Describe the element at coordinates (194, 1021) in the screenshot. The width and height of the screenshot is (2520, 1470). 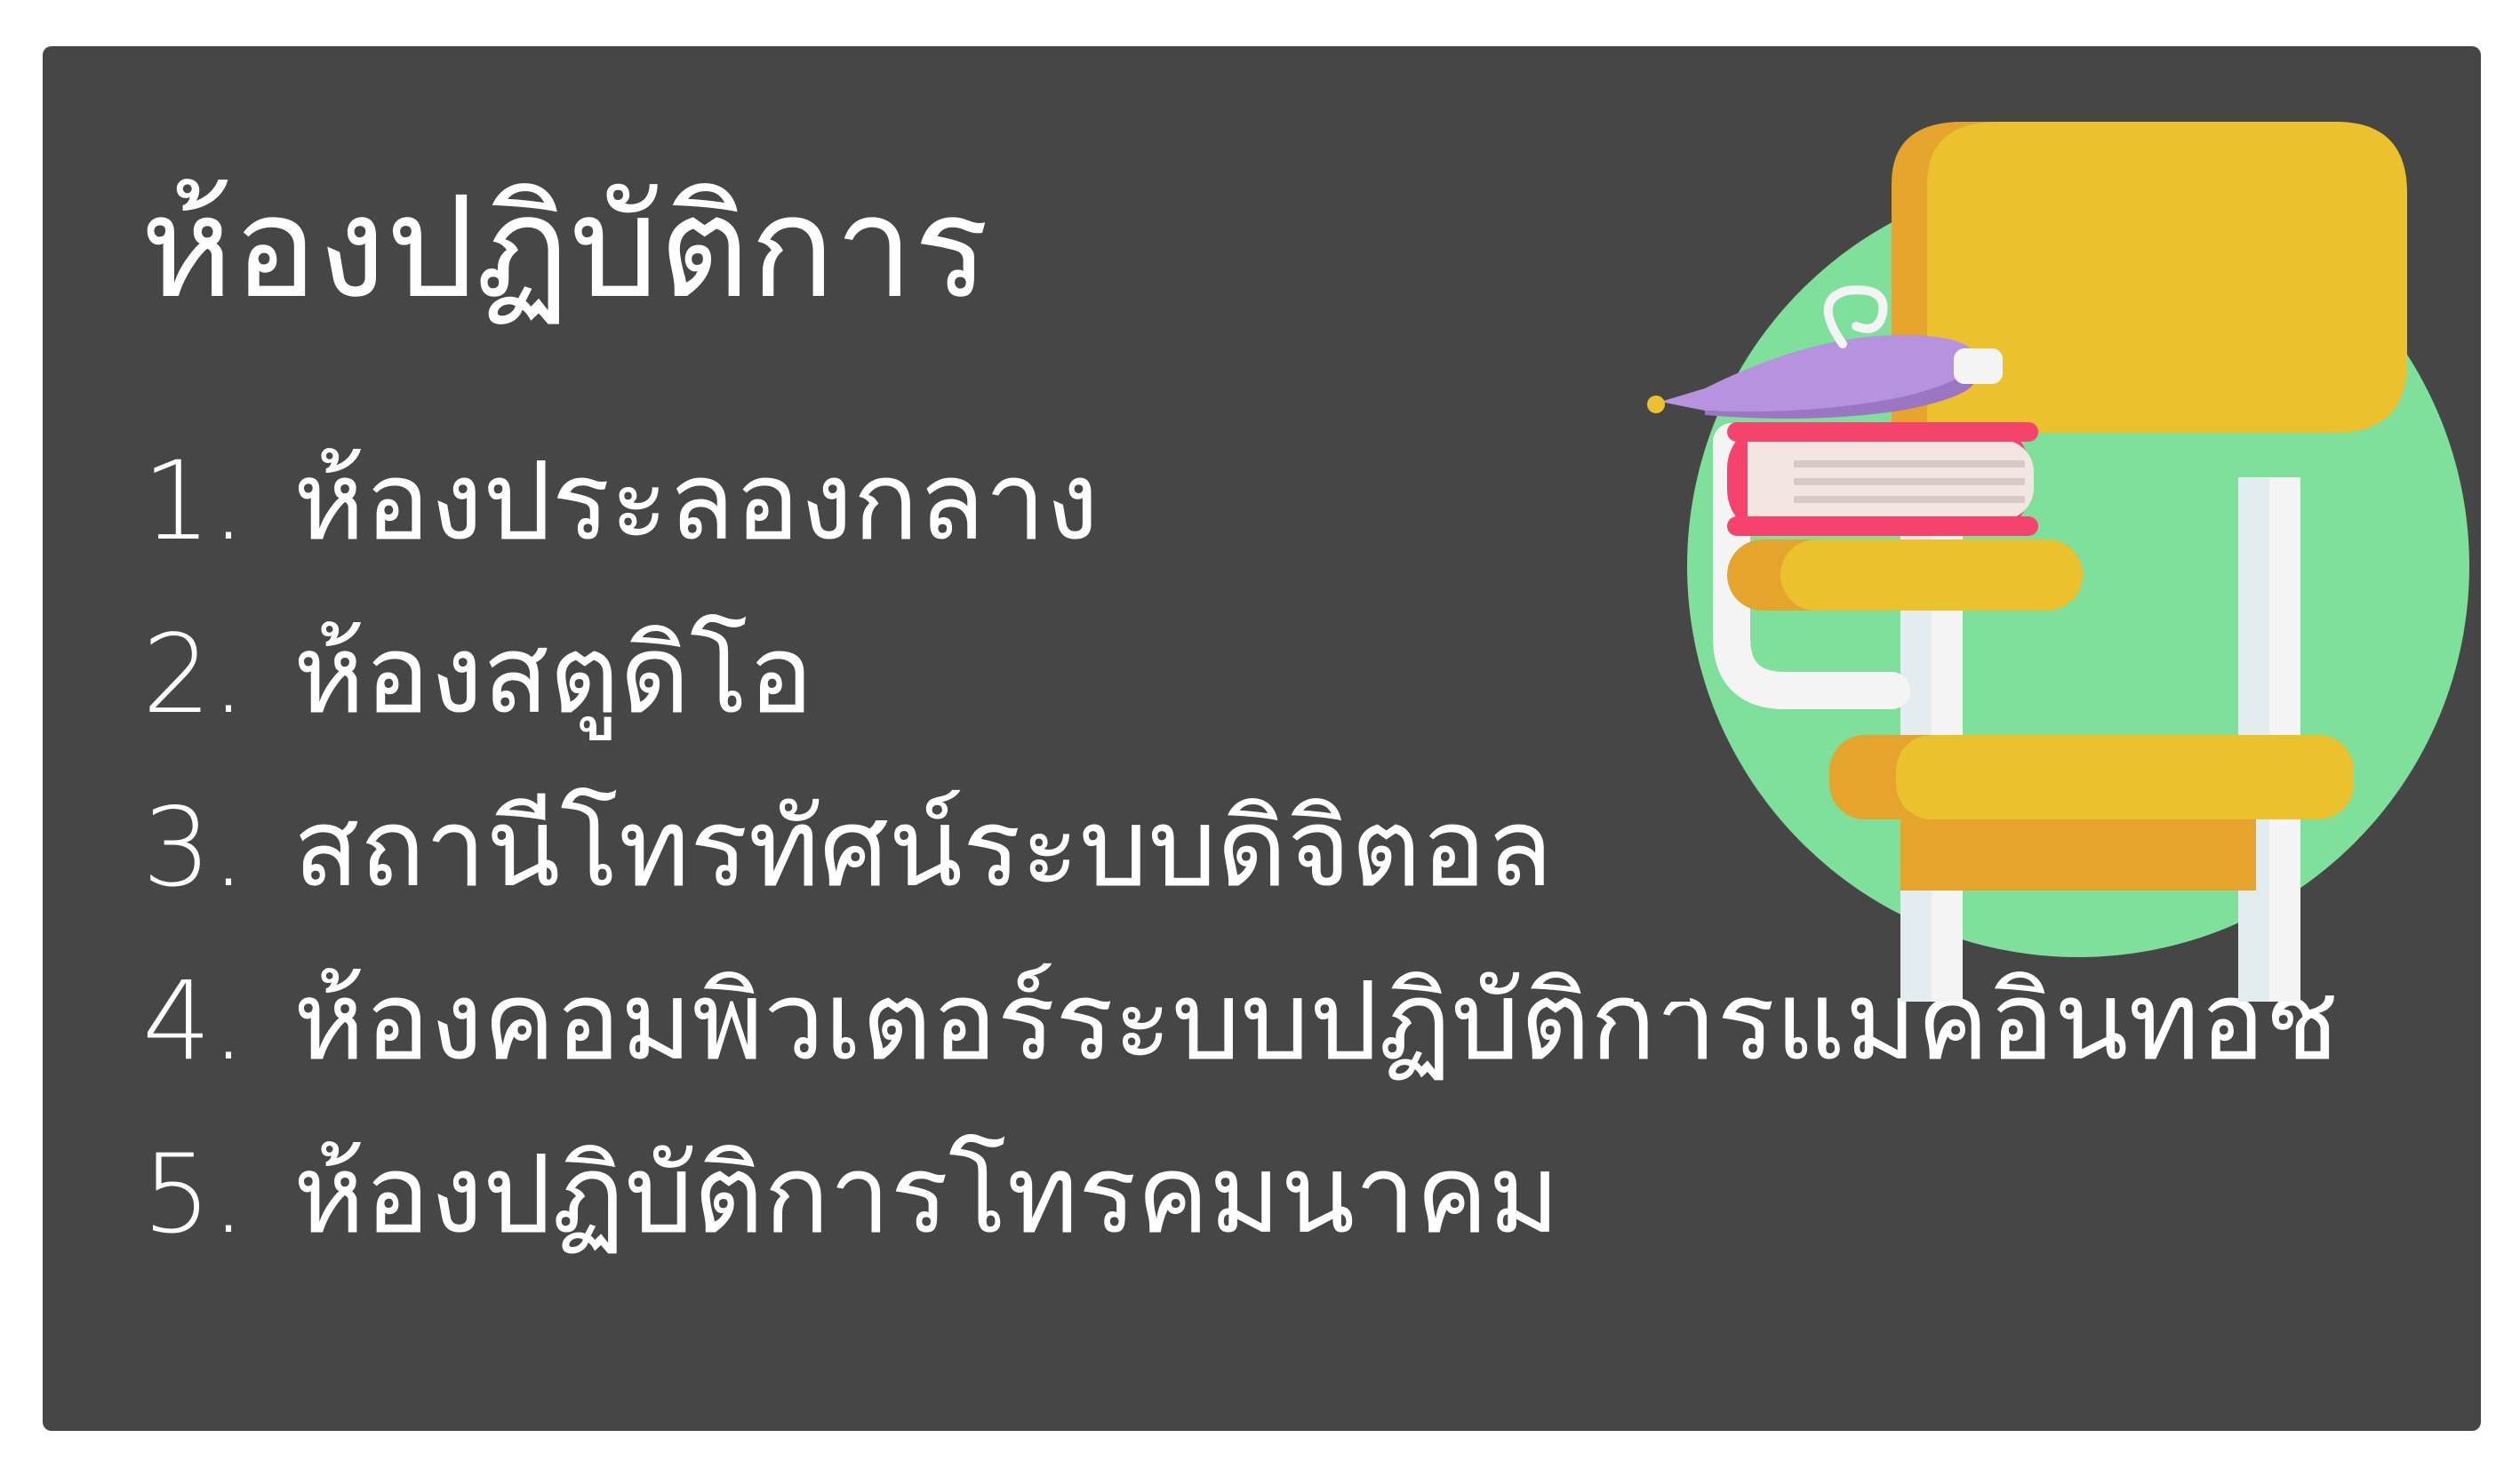
I see `list-item-number: 4.` at that location.